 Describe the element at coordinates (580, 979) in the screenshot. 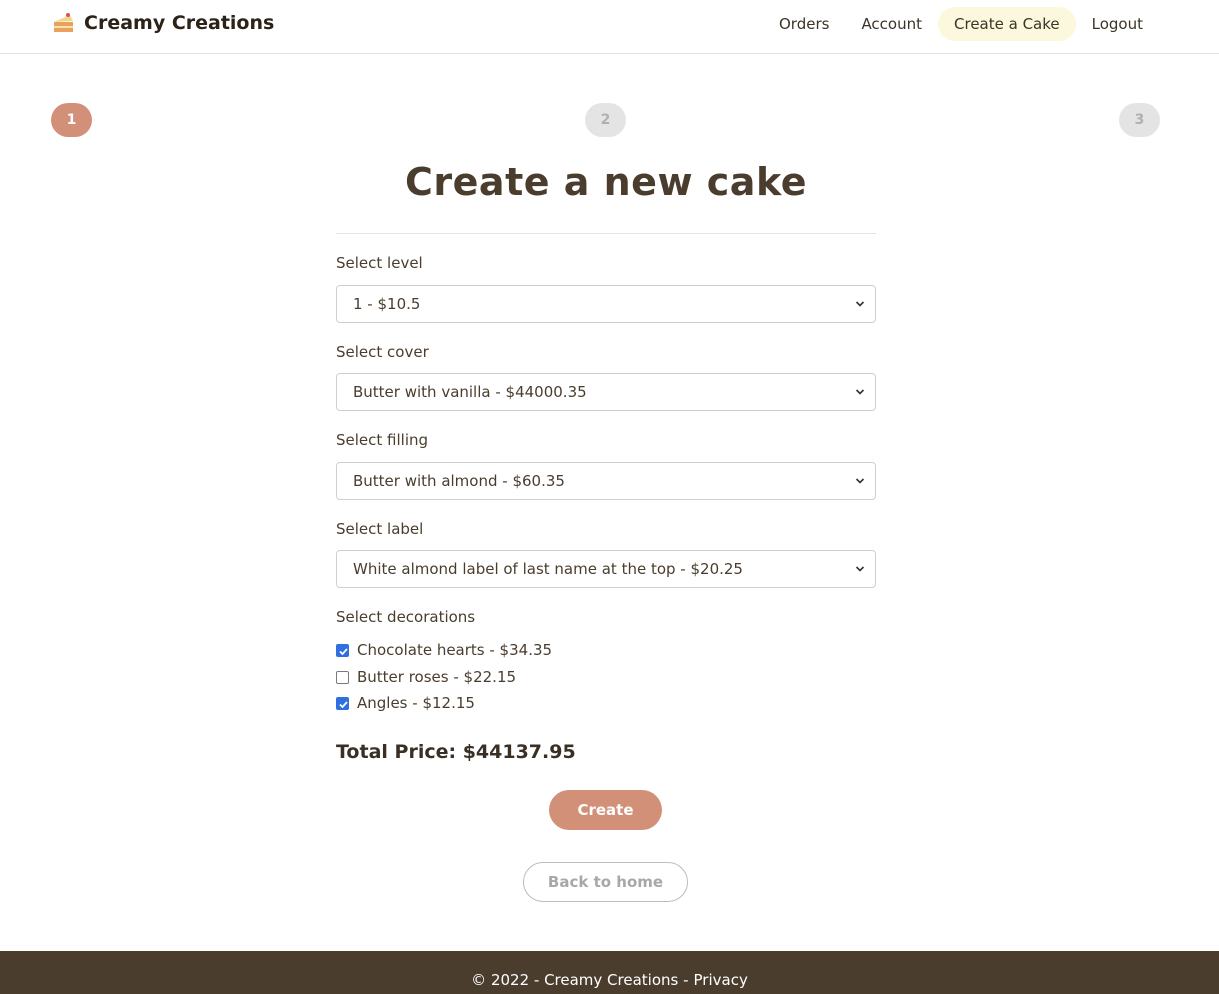

I see `footer-copyright: © 2022 - Creamy Creations -` at that location.